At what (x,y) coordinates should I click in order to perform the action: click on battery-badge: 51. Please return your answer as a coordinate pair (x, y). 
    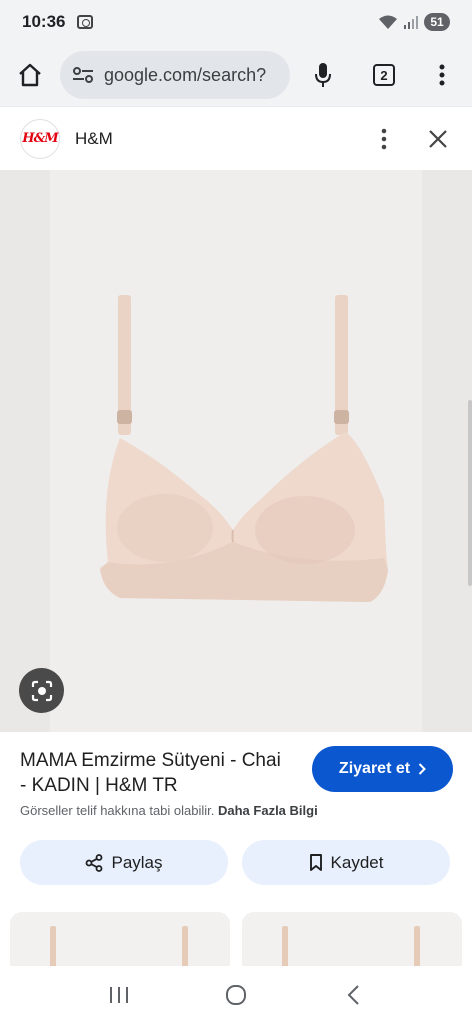
    Looking at the image, I should click on (437, 22).